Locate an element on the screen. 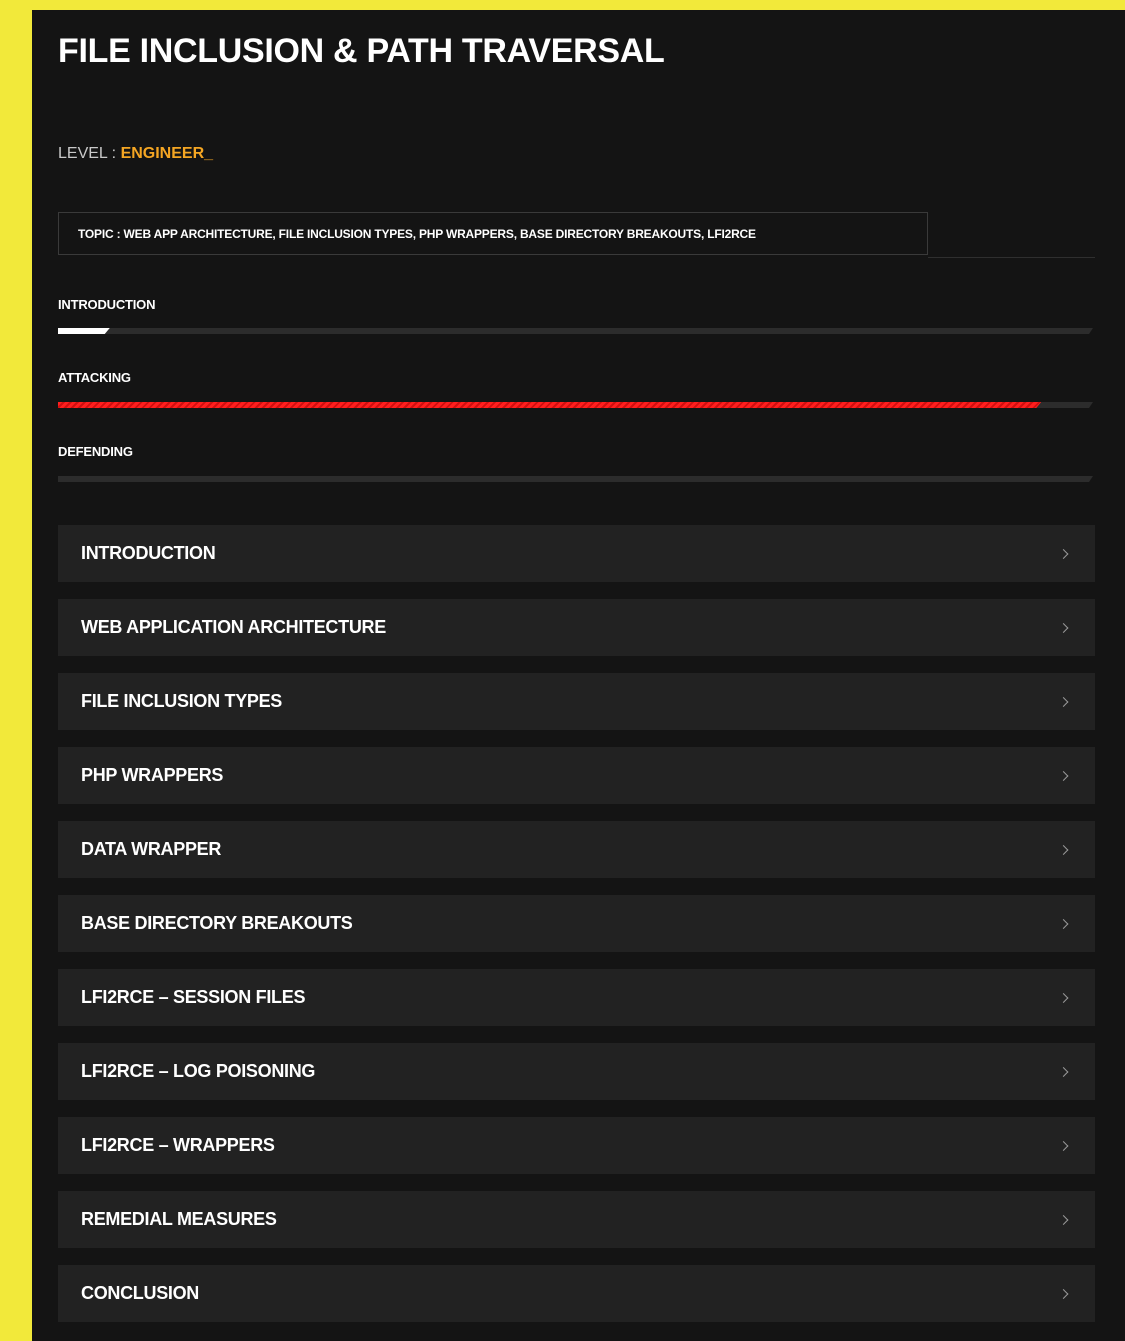 Image resolution: width=1125 pixels, height=1341 pixels. progress-fill-attacking is located at coordinates (549, 405).